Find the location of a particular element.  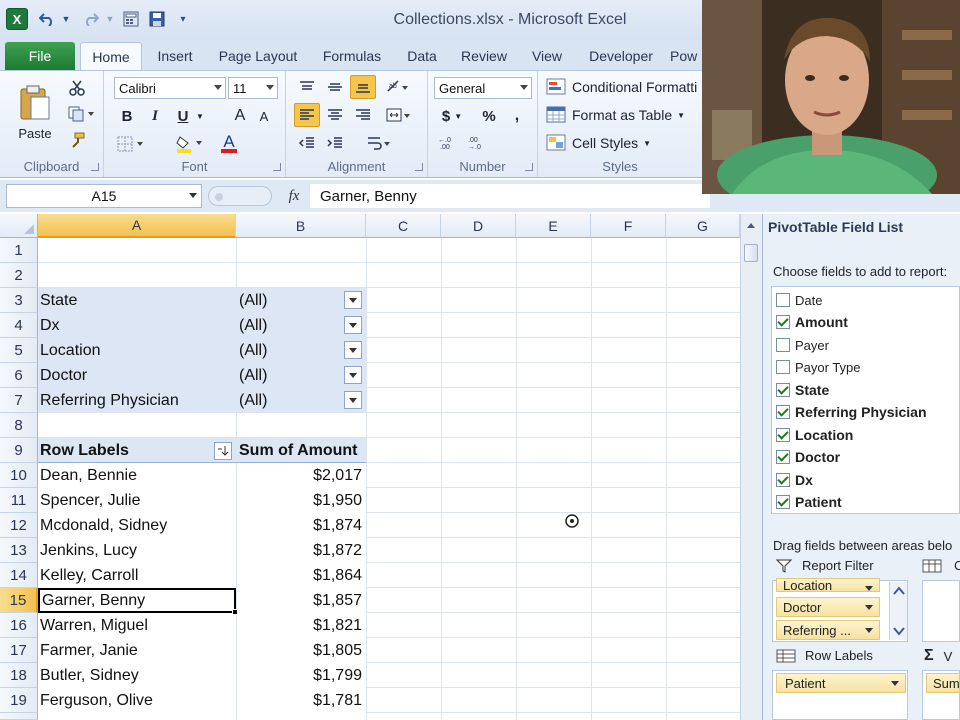

filter-field-label: Doctor is located at coordinates (137, 375).